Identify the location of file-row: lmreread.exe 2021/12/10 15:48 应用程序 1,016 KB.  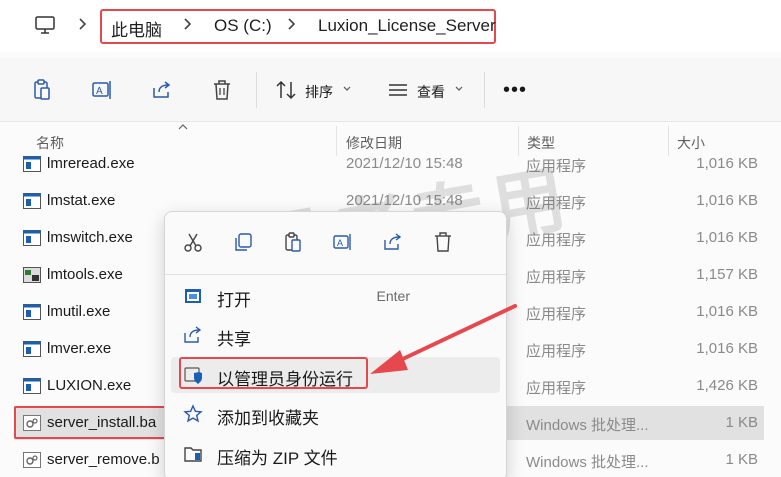
(389, 164).